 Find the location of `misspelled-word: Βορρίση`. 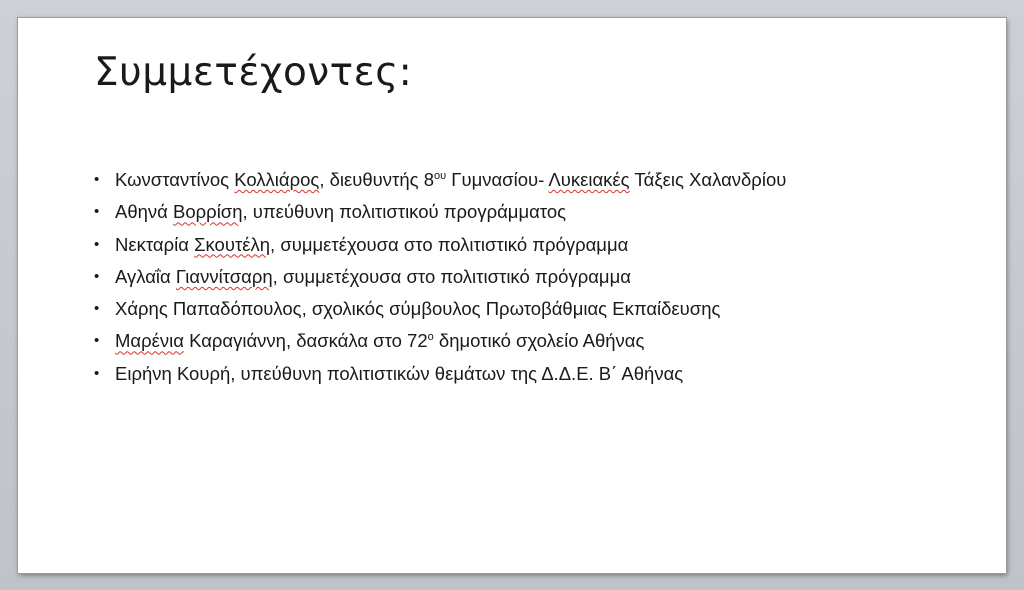

misspelled-word: Βορρίση is located at coordinates (208, 212).